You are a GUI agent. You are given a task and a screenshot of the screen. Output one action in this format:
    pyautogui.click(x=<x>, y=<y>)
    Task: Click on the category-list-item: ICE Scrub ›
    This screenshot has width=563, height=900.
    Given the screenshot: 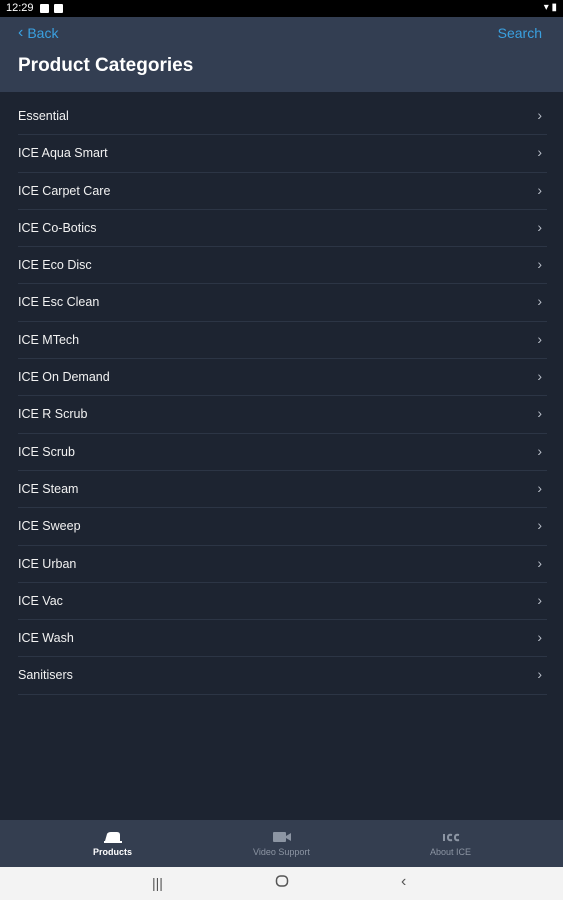 What is the action you would take?
    pyautogui.click(x=282, y=452)
    